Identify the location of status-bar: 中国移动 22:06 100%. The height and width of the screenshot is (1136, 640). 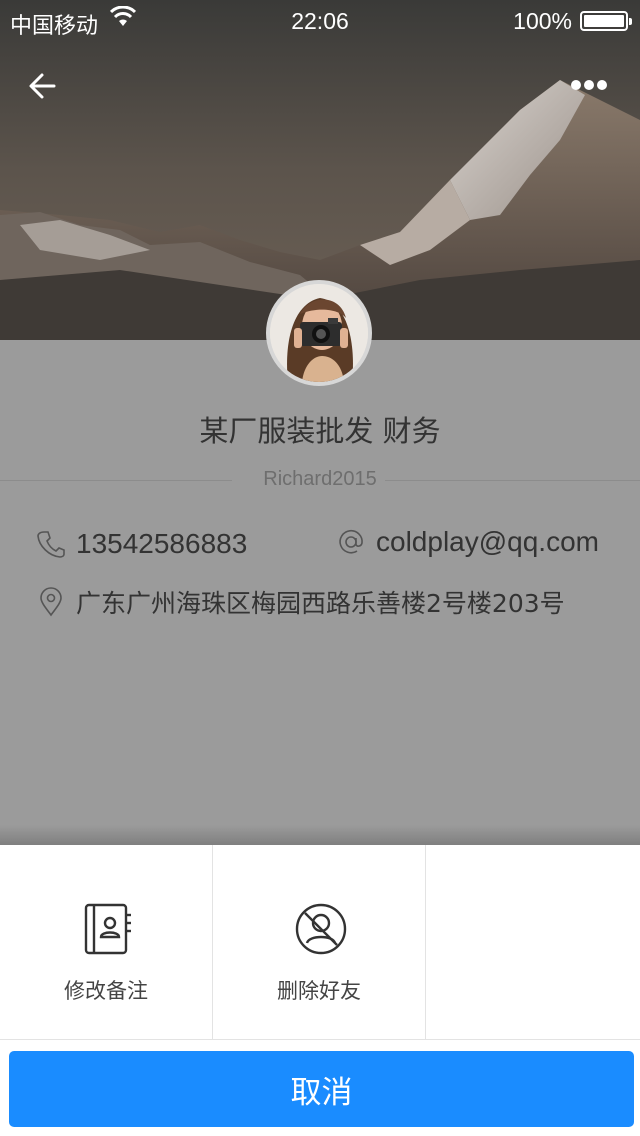
(320, 20).